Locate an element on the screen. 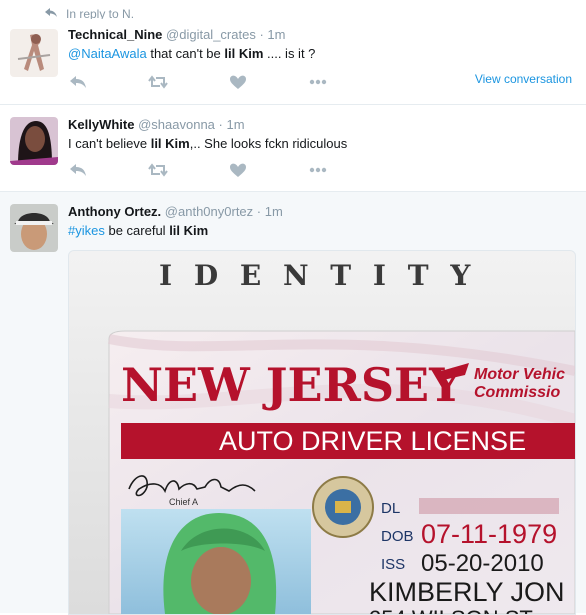 This screenshot has width=586, height=615. hashtag-link: #yikes is located at coordinates (86, 230).